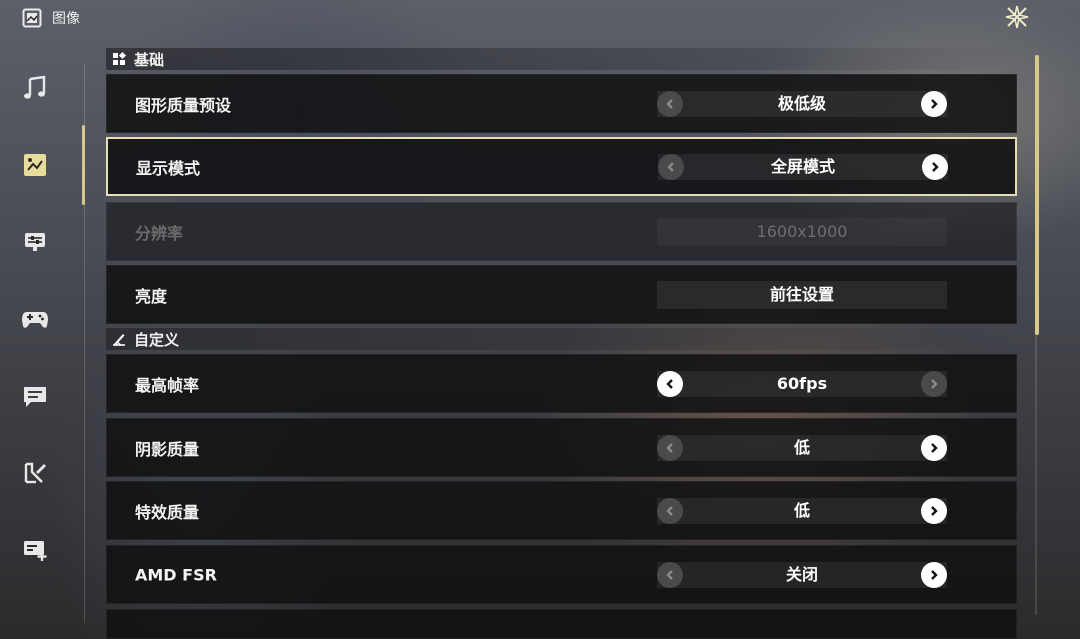  Describe the element at coordinates (561, 166) in the screenshot. I see `setting-row-display-mode: 显示模式 全屏模式` at that location.